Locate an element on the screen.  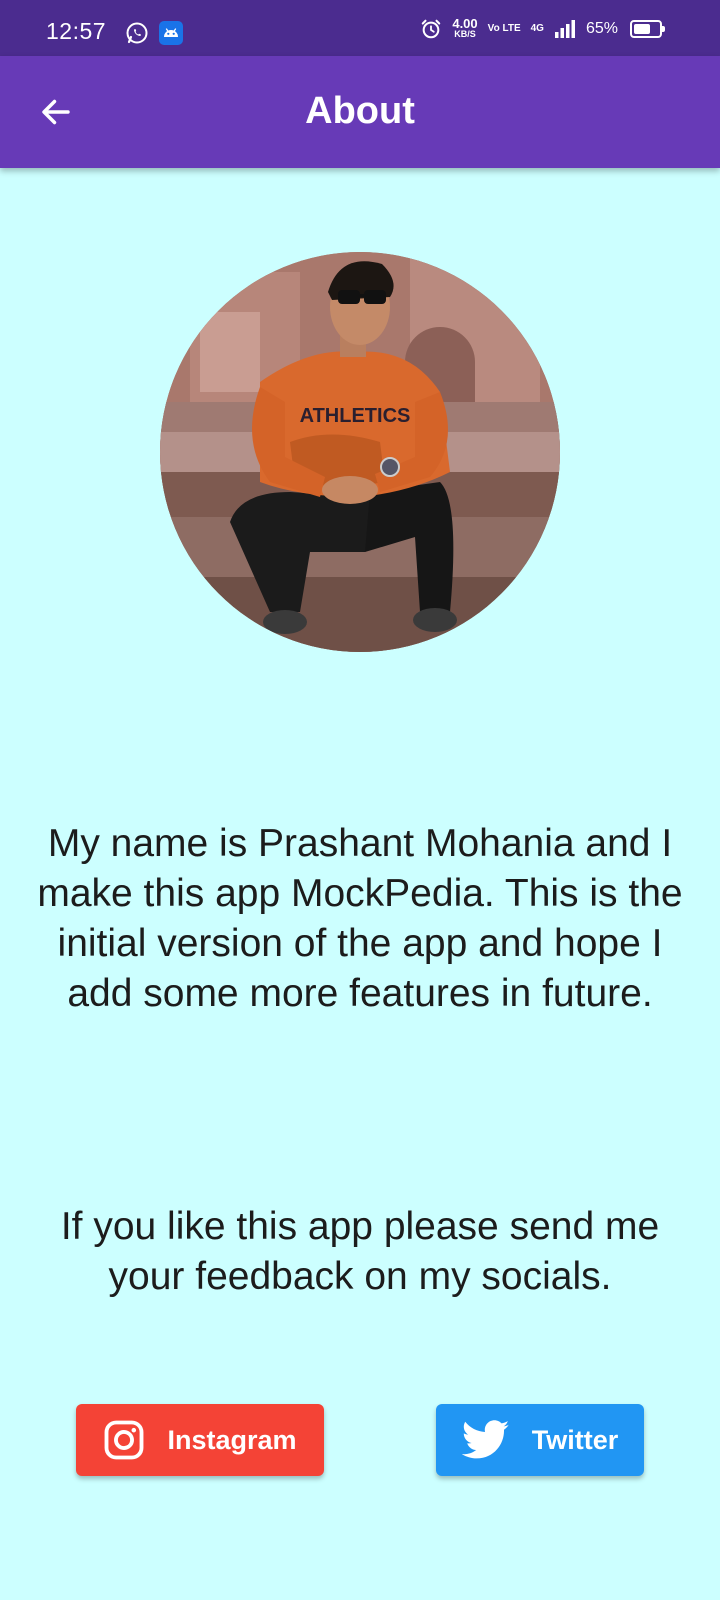
network-speed: 4.00 KB/S is located at coordinates (465, 27).